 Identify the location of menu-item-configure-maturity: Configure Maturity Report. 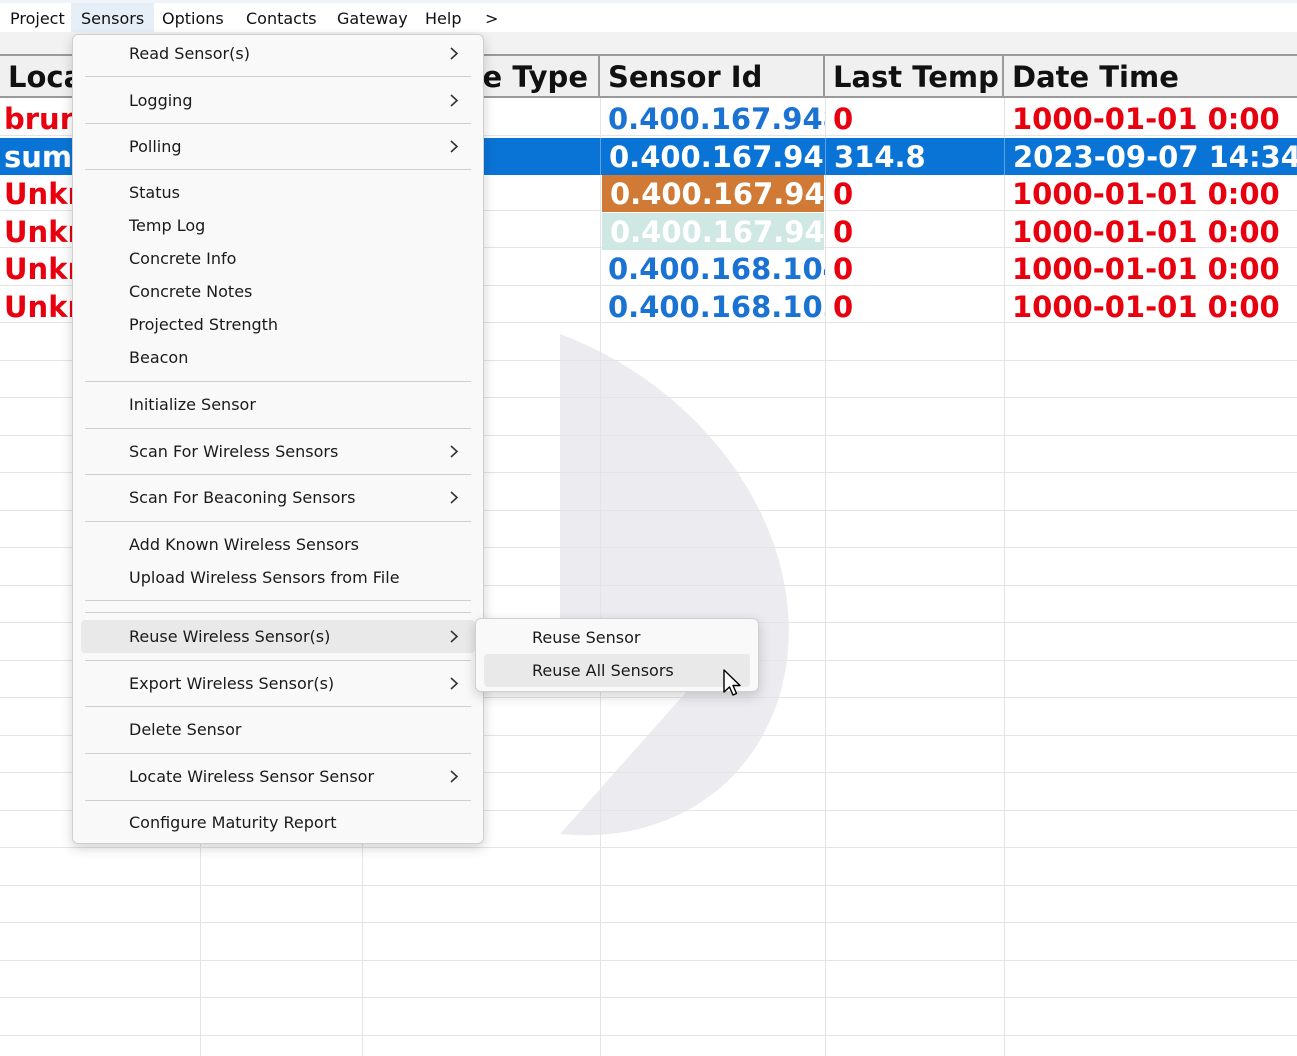
(278, 822).